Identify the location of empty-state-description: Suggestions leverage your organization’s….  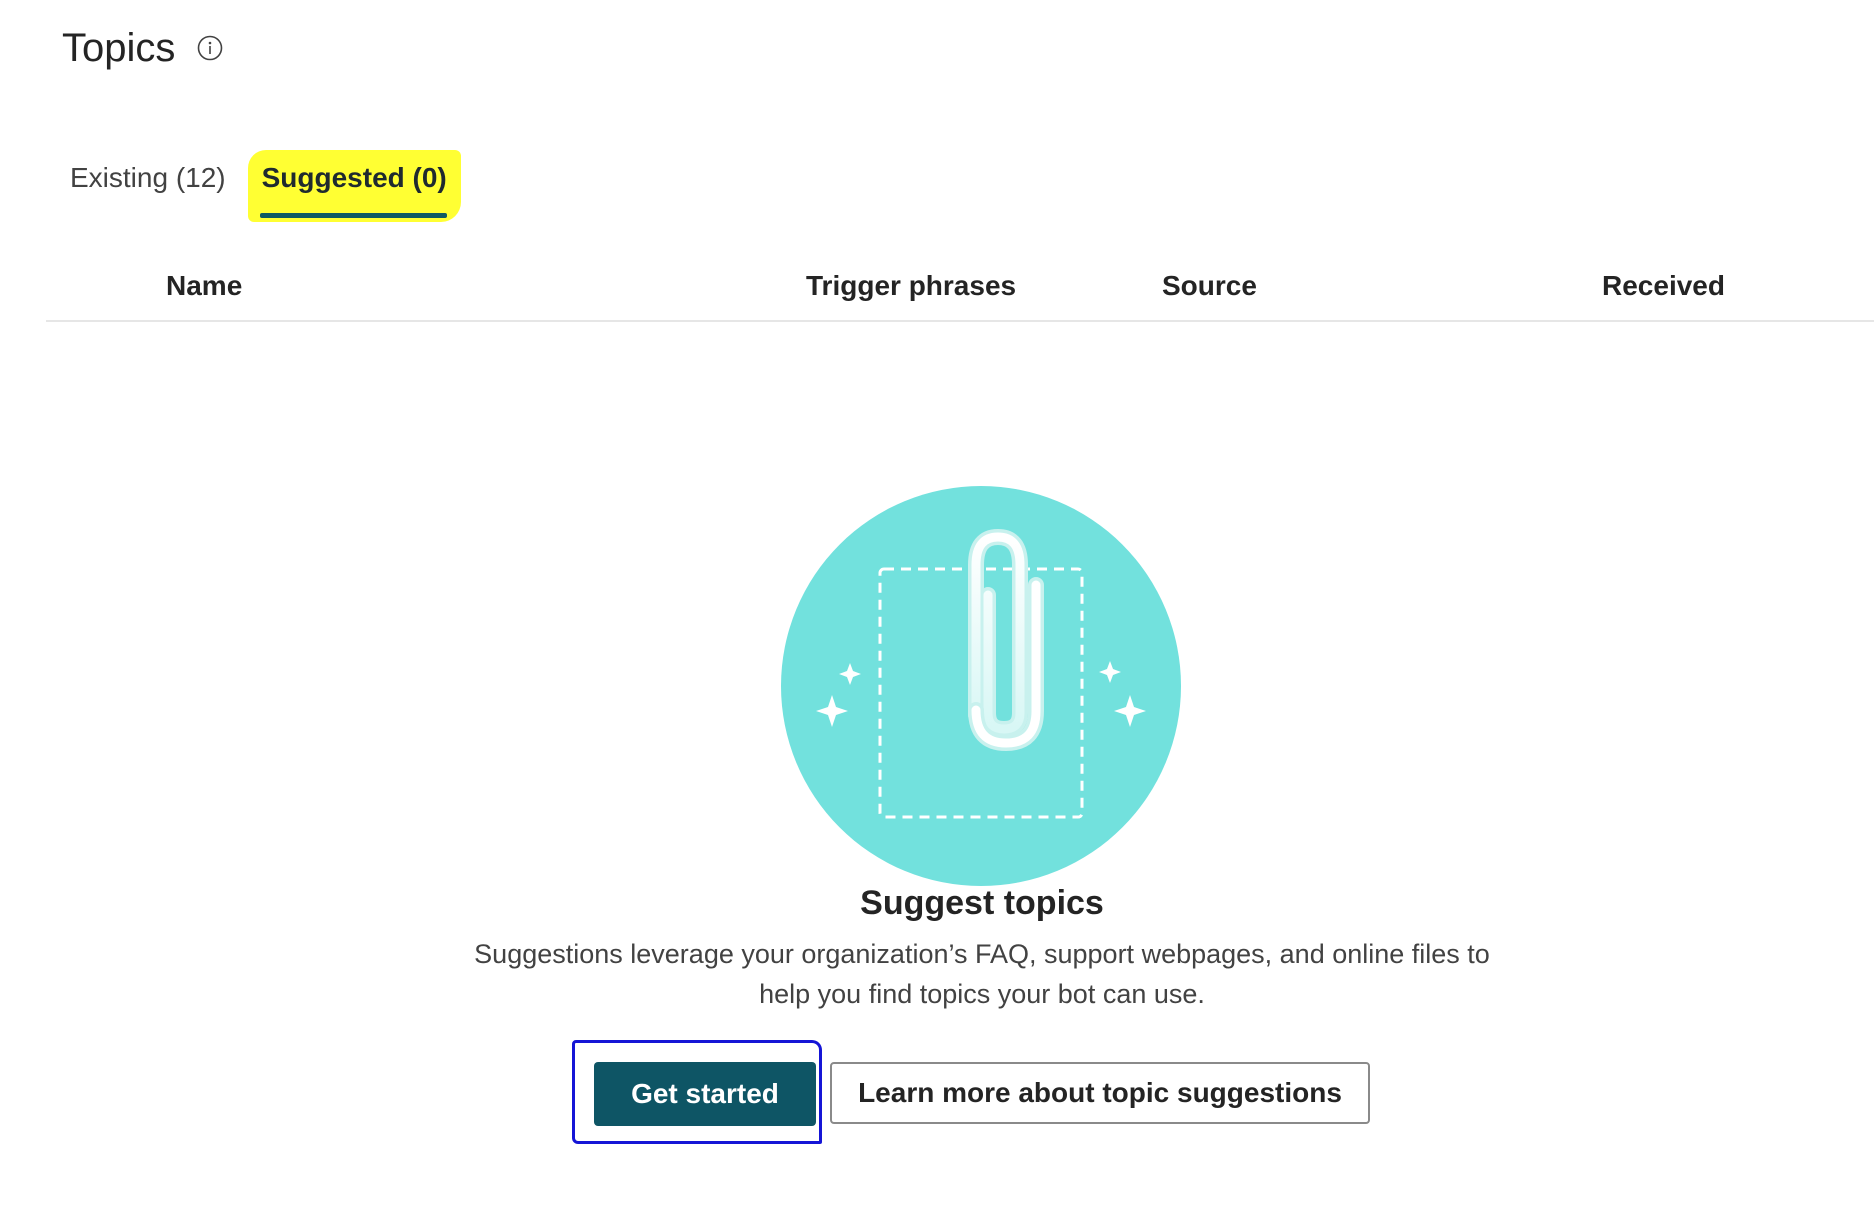
(982, 974).